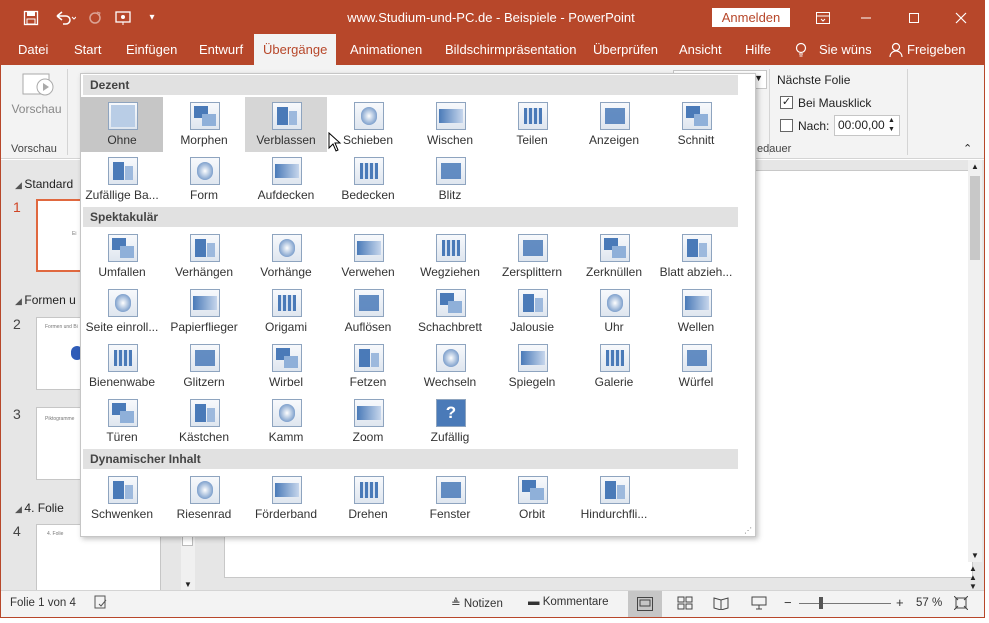  What do you see at coordinates (845, 603) in the screenshot?
I see `zoom-slider` at bounding box center [845, 603].